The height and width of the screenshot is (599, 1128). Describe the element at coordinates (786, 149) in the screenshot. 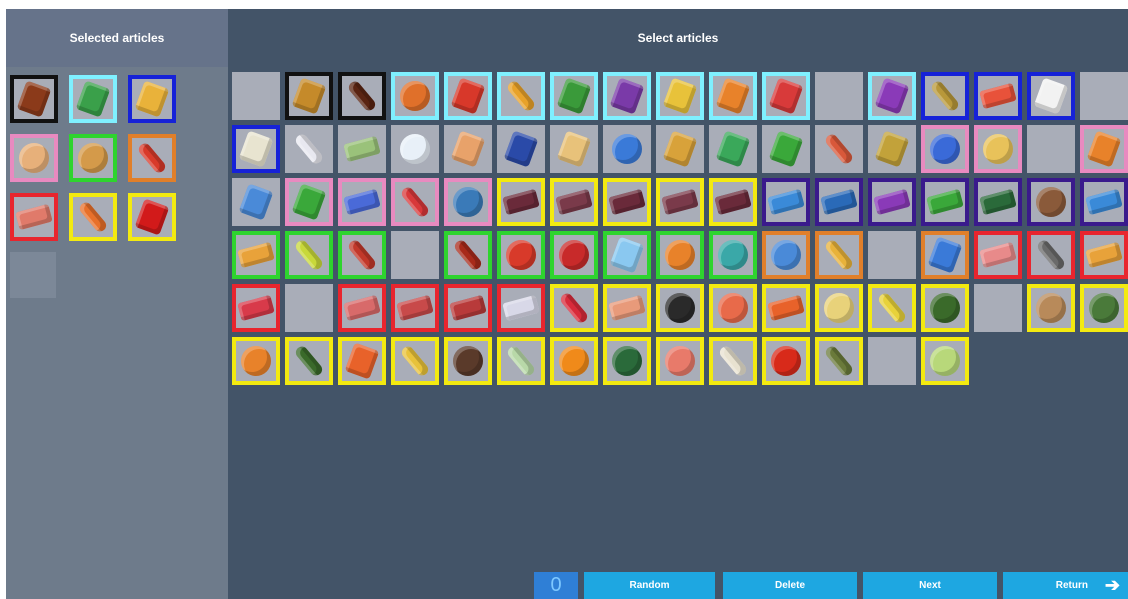

I see `article-bread-bag` at that location.